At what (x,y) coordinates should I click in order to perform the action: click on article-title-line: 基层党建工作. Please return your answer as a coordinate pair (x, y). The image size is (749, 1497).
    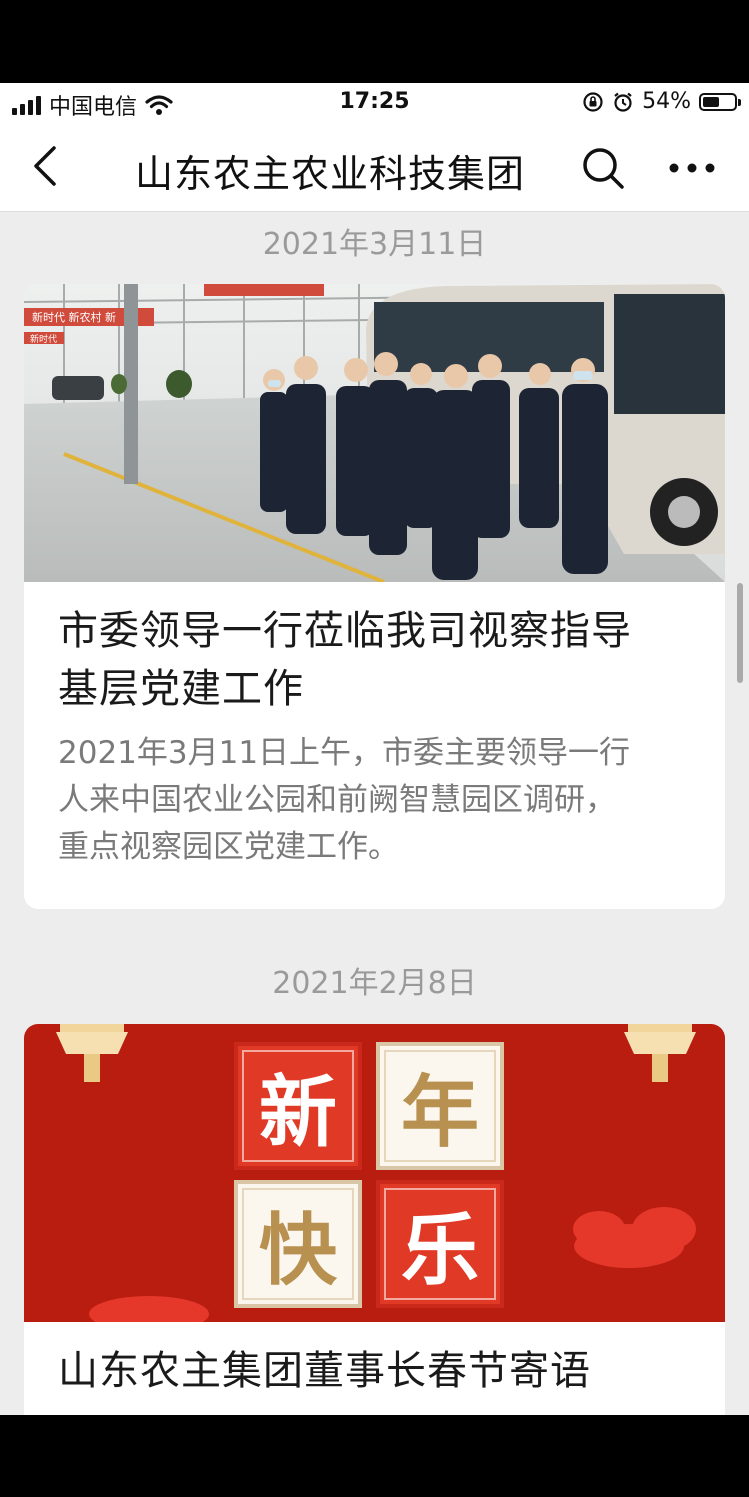
    Looking at the image, I should click on (181, 689).